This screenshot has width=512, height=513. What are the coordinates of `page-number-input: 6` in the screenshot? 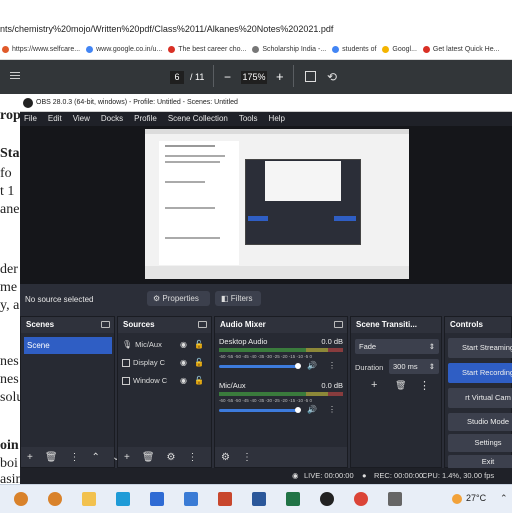 It's located at (177, 77).